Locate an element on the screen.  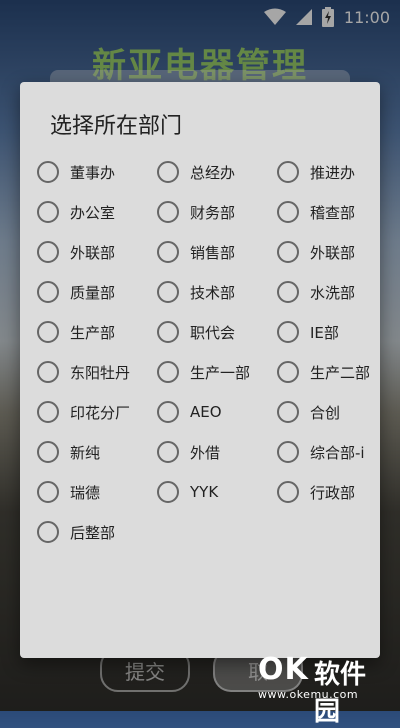
option-label: 后整部 is located at coordinates (93, 532).